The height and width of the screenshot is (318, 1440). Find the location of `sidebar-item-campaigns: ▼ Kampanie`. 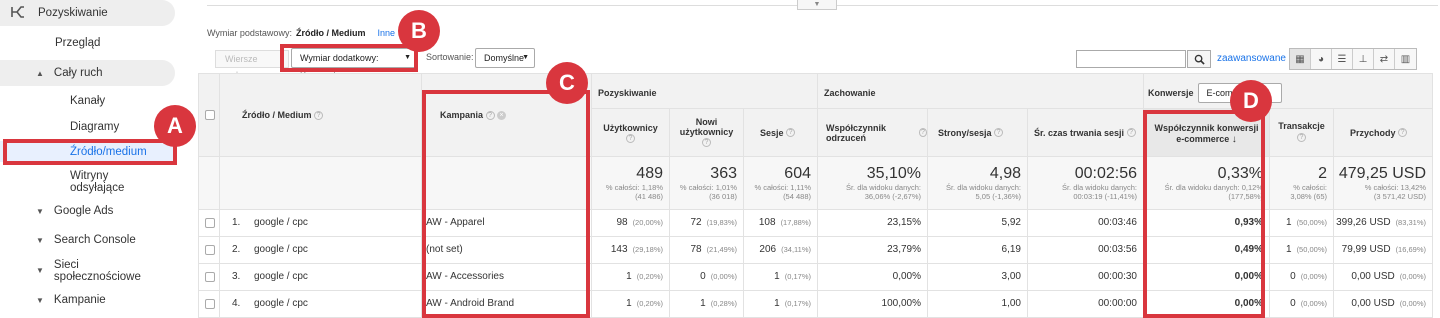

sidebar-item-campaigns: ▼ Kampanie is located at coordinates (87, 300).